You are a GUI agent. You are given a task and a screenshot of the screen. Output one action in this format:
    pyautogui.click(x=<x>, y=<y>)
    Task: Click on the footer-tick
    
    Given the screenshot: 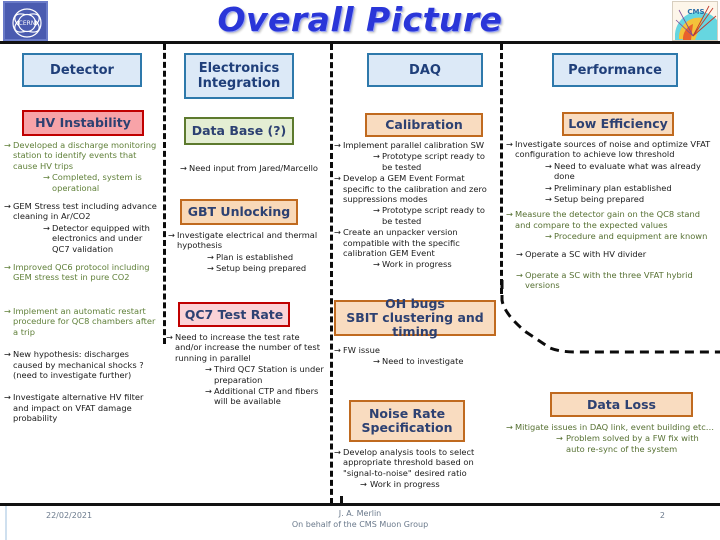 What is the action you would take?
    pyautogui.click(x=341, y=500)
    